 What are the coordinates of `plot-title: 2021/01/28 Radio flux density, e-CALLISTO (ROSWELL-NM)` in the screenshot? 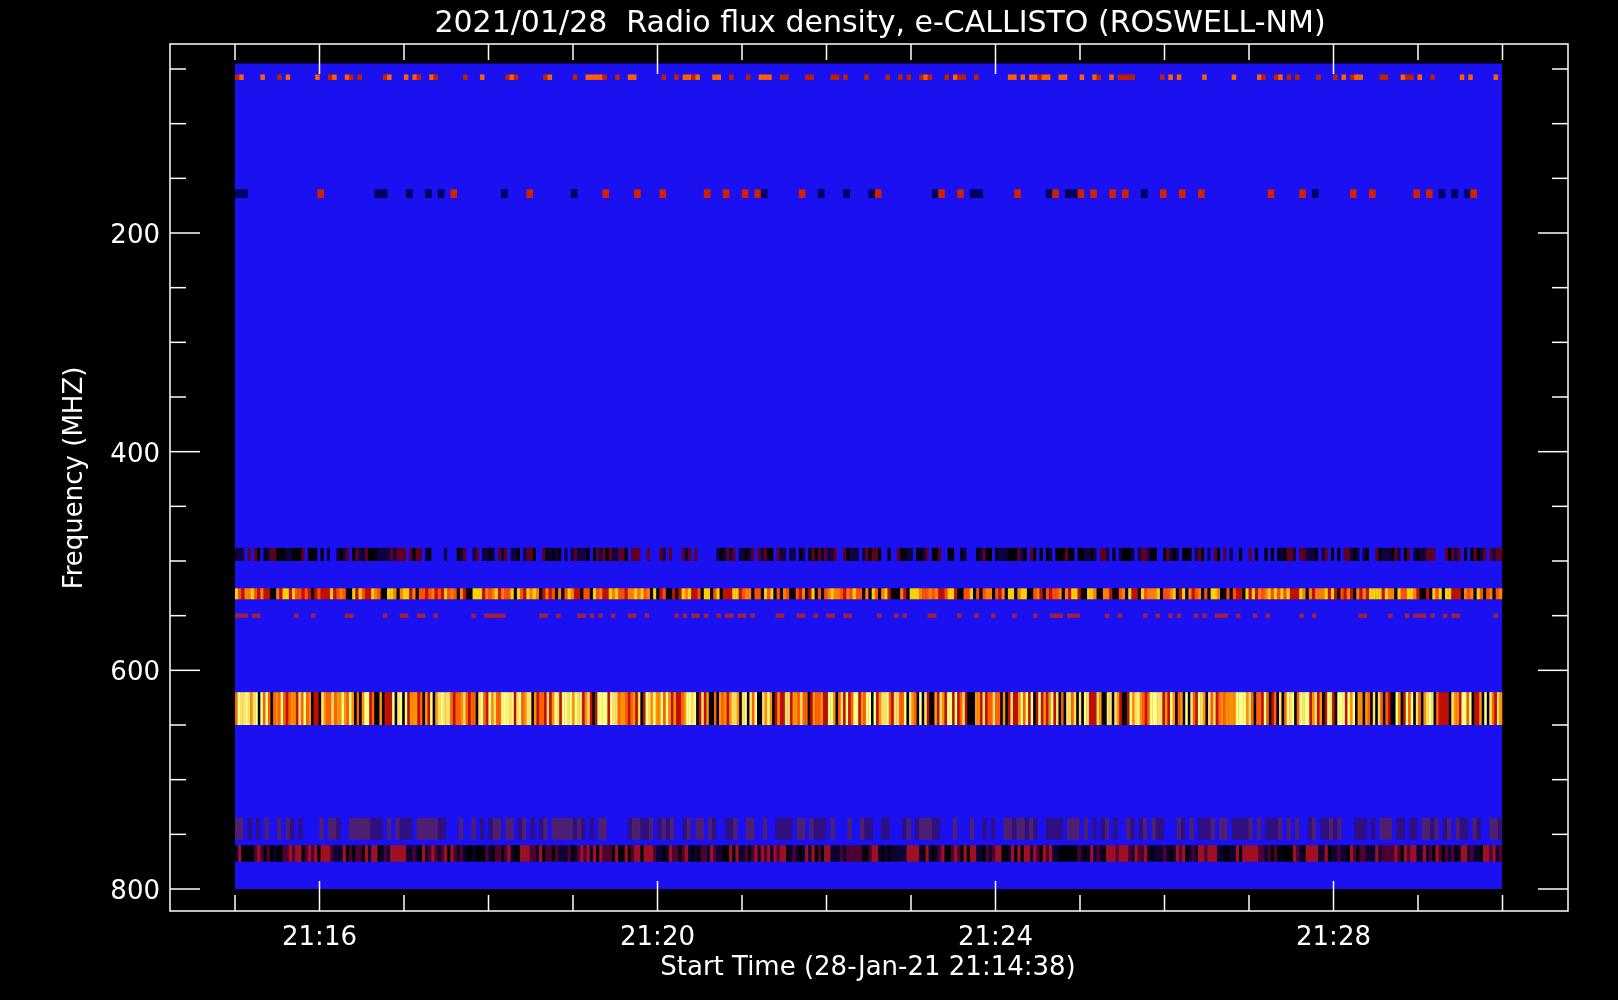 It's located at (880, 21).